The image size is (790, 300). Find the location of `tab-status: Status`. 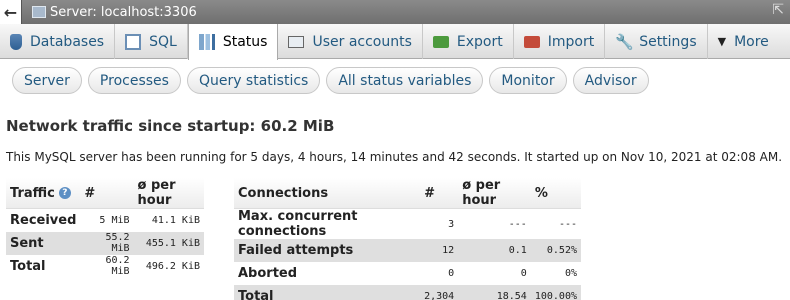

tab-status: Status is located at coordinates (233, 42).